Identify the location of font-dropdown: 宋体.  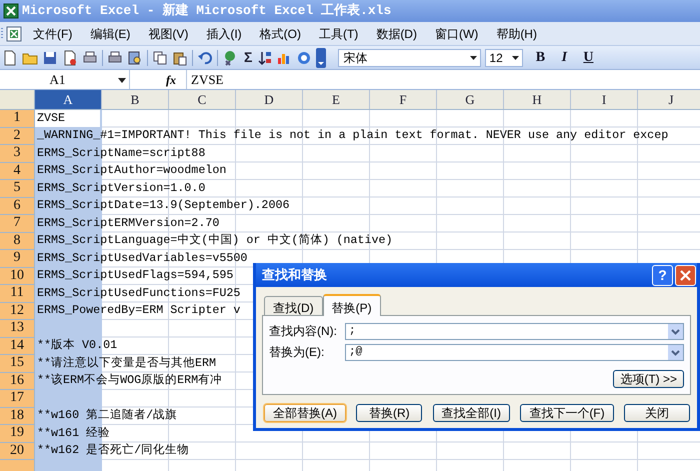
(410, 57).